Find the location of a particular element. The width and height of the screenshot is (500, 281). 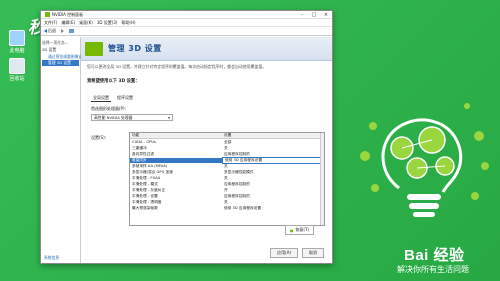

table-cell-feature: CUDA - GPUs is located at coordinates (144, 142).